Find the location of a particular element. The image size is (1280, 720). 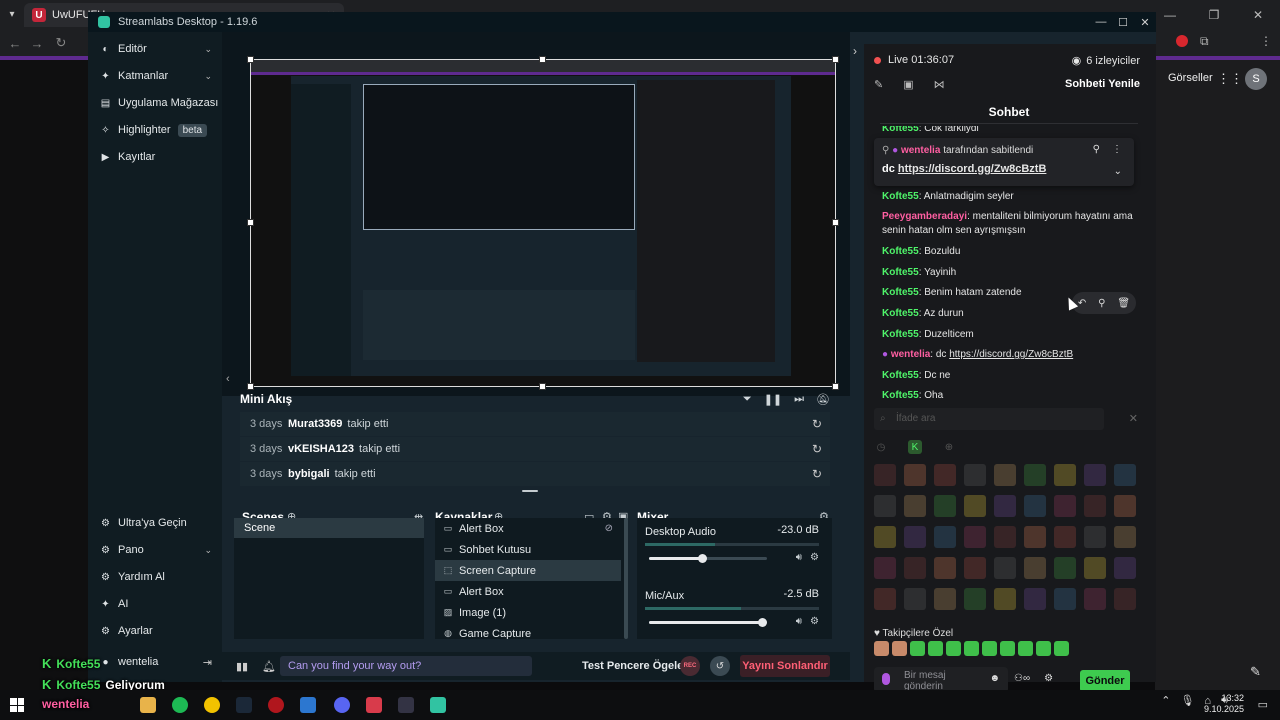

filter-icon: ⏷ is located at coordinates (747, 399).